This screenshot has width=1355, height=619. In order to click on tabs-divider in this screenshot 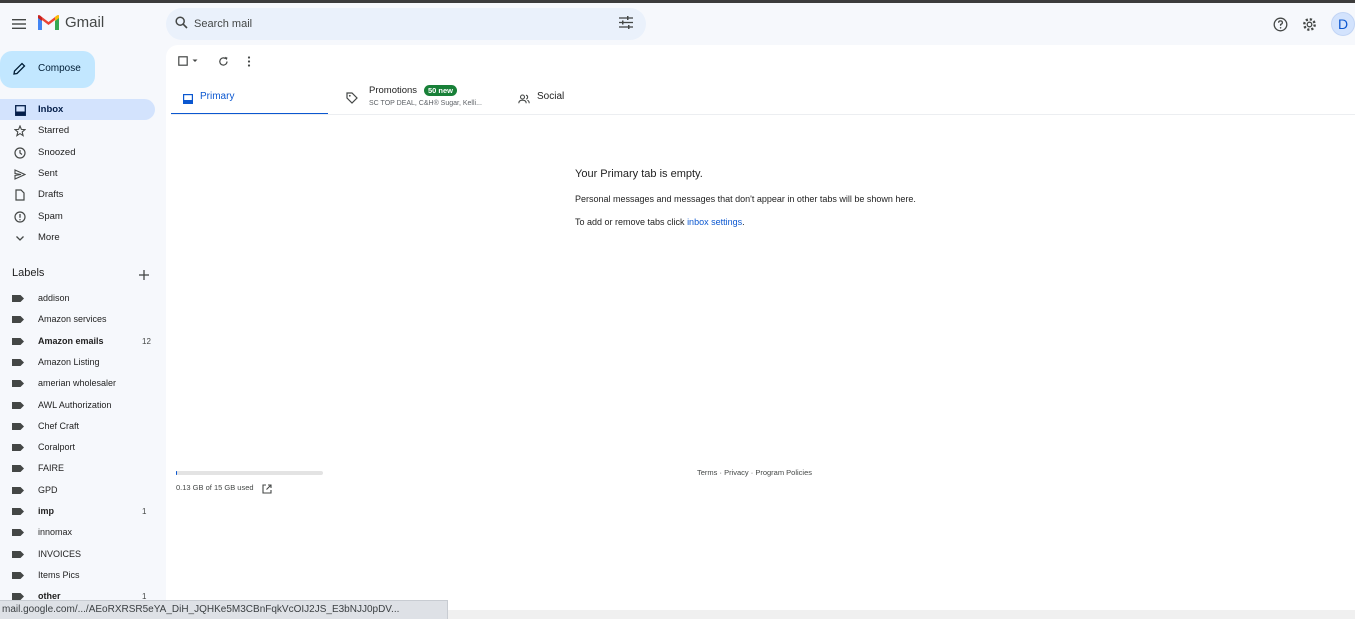, I will do `click(763, 114)`.